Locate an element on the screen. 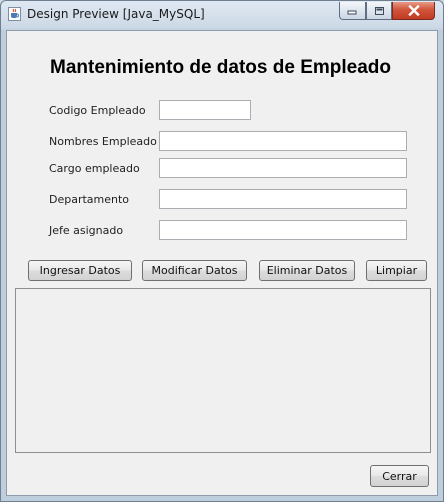  nombres-empleado-input is located at coordinates (283, 141).